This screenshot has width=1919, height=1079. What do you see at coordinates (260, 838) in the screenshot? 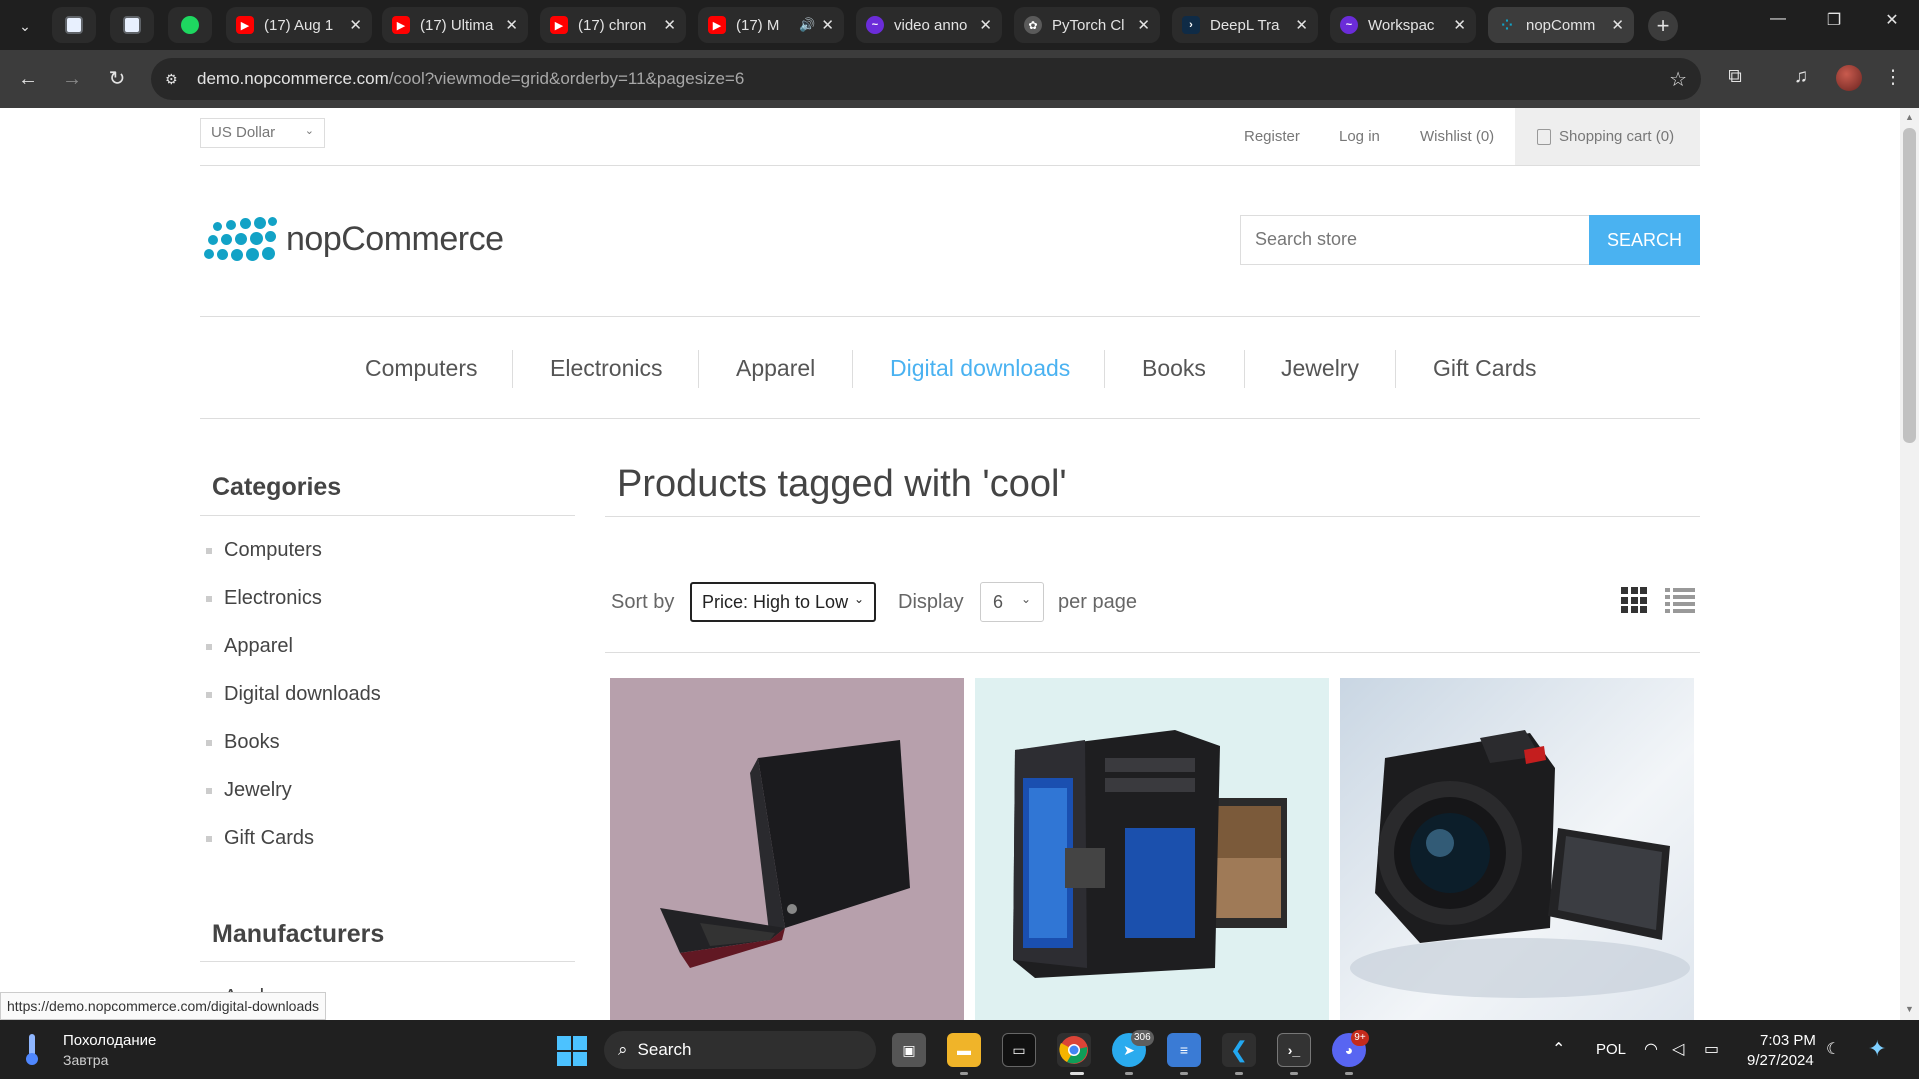
I see `category-link-gift-cards: Gift Cards` at bounding box center [260, 838].